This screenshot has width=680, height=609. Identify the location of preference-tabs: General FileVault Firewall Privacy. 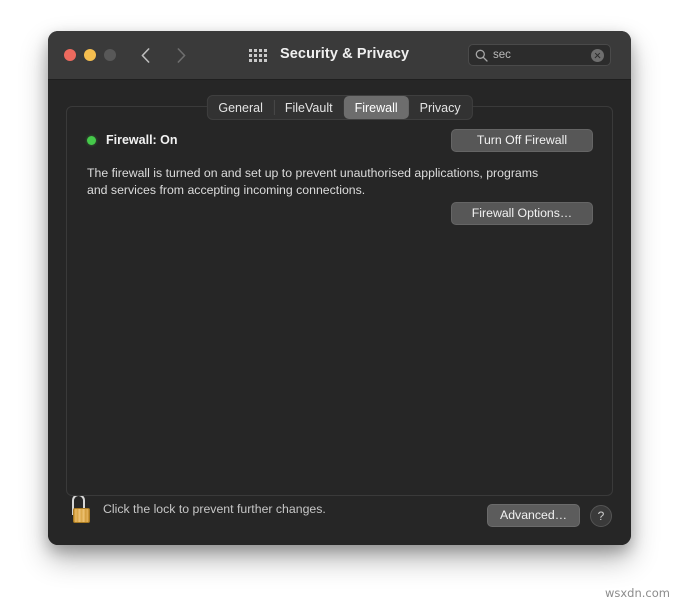
(339, 107).